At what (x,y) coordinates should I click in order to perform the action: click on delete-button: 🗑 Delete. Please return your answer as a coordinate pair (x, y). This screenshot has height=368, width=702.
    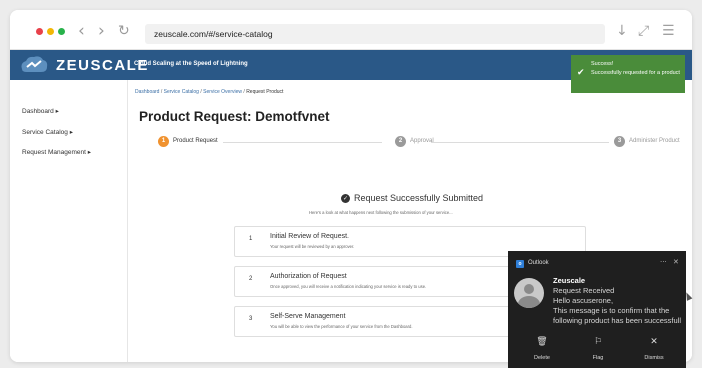
    Looking at the image, I should click on (542, 349).